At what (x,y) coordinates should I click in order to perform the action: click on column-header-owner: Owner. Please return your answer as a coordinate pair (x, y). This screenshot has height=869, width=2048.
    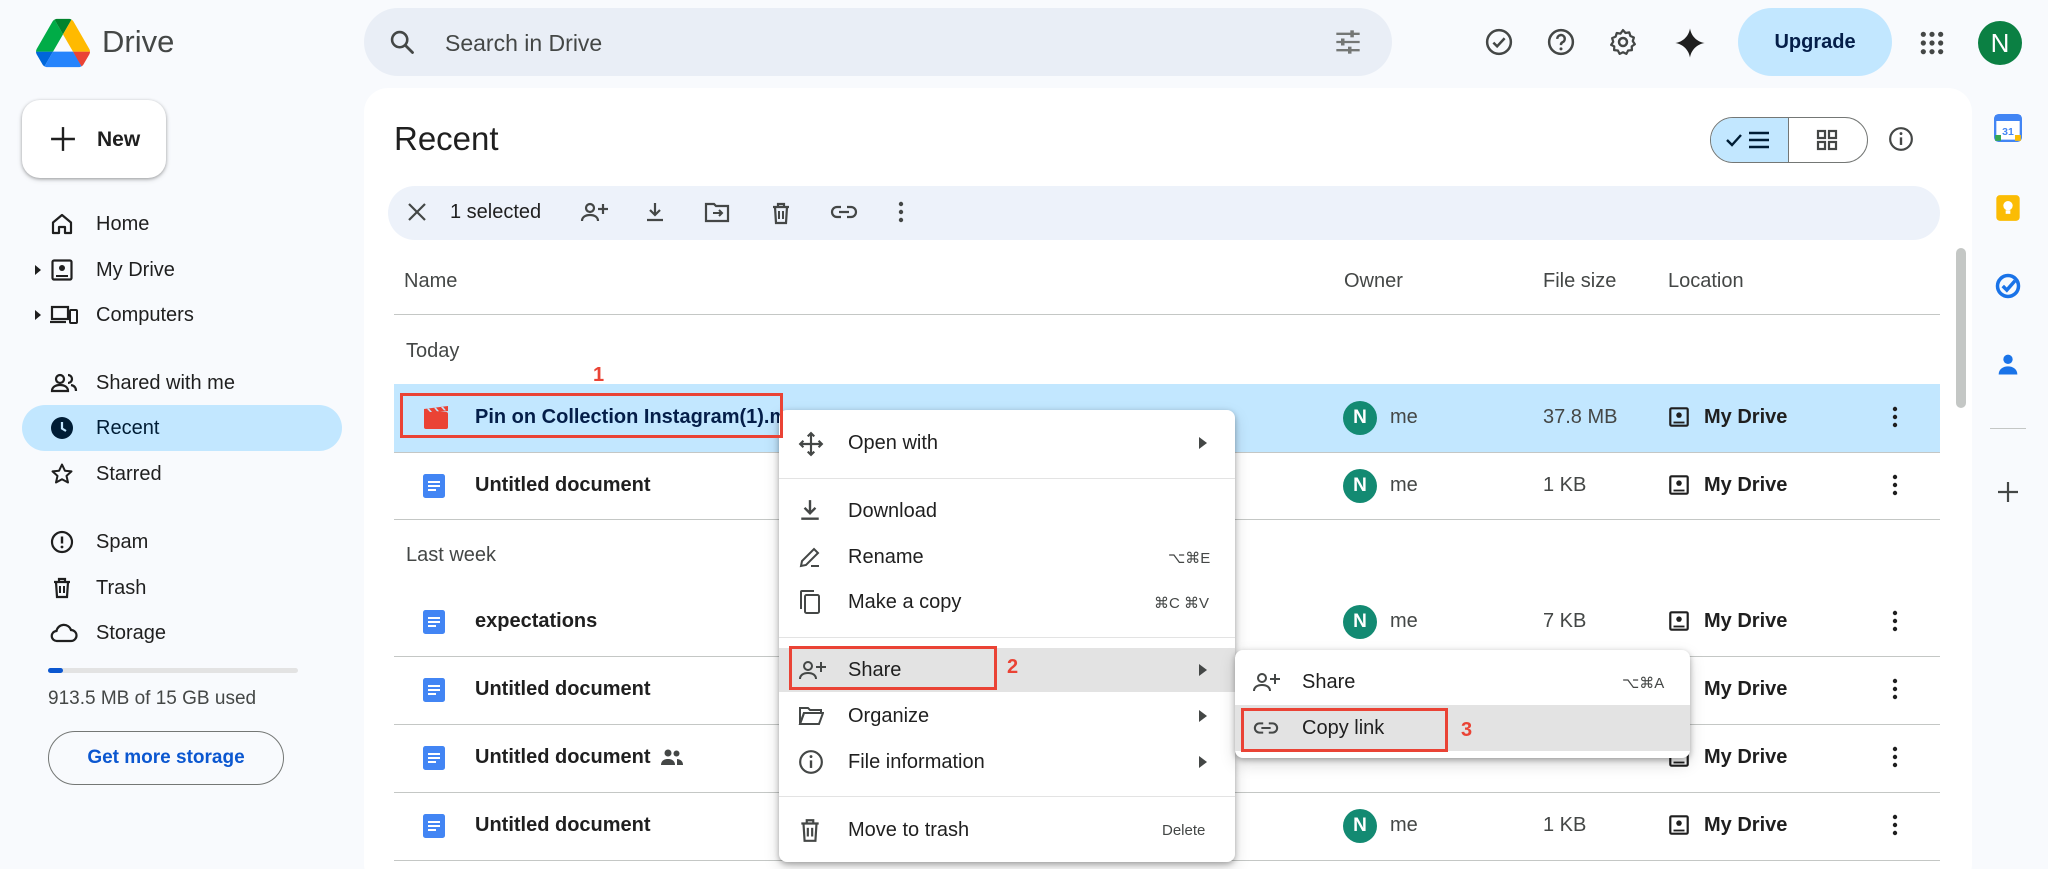
    Looking at the image, I should click on (1373, 281).